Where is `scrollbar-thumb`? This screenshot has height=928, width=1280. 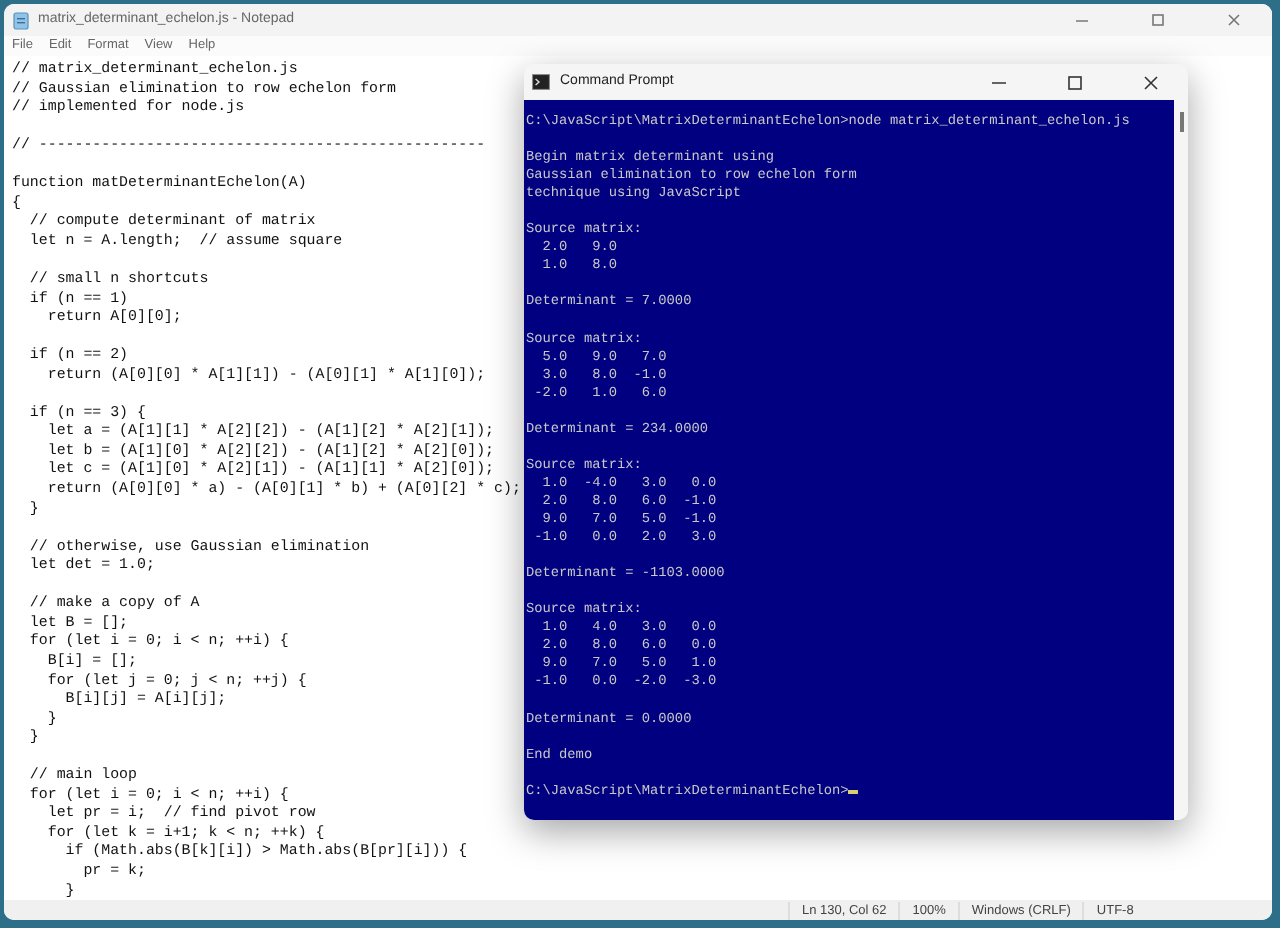 scrollbar-thumb is located at coordinates (1181, 122).